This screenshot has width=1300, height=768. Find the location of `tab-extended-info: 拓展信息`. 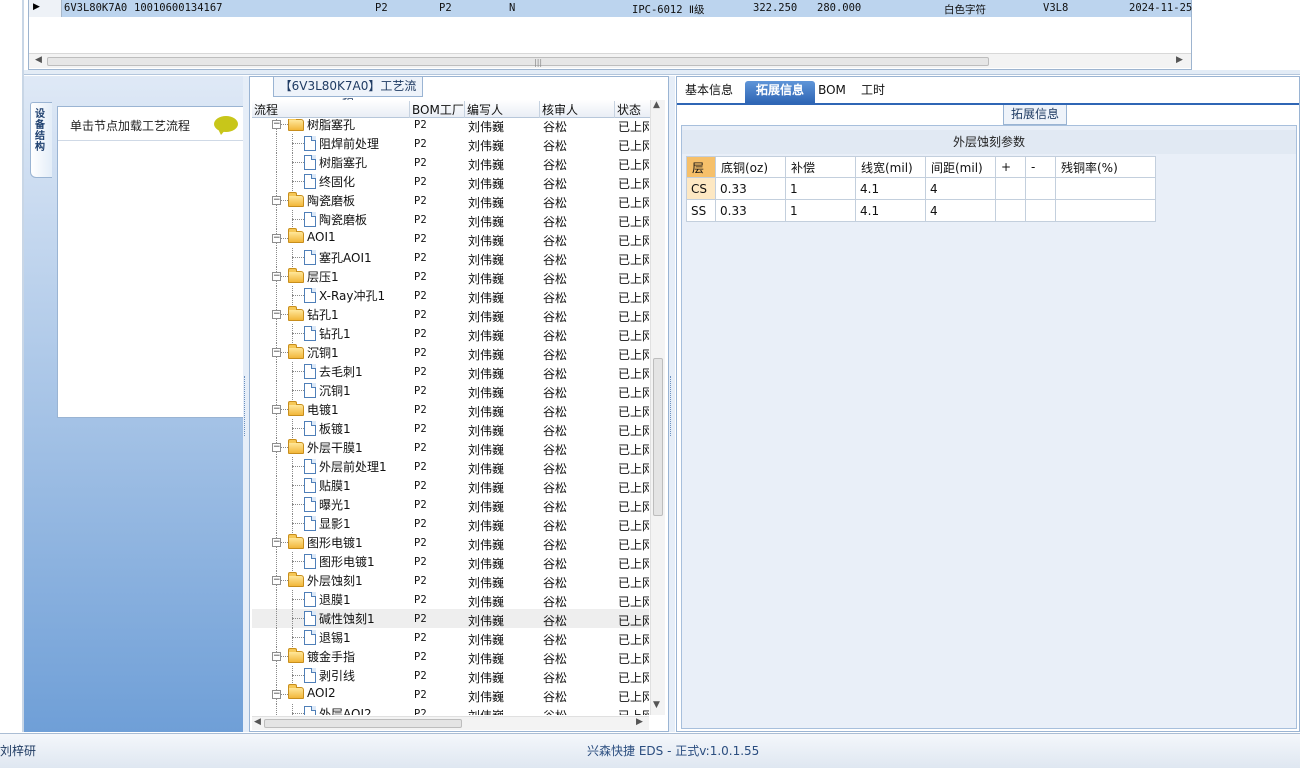

tab-extended-info: 拓展信息 is located at coordinates (780, 92).